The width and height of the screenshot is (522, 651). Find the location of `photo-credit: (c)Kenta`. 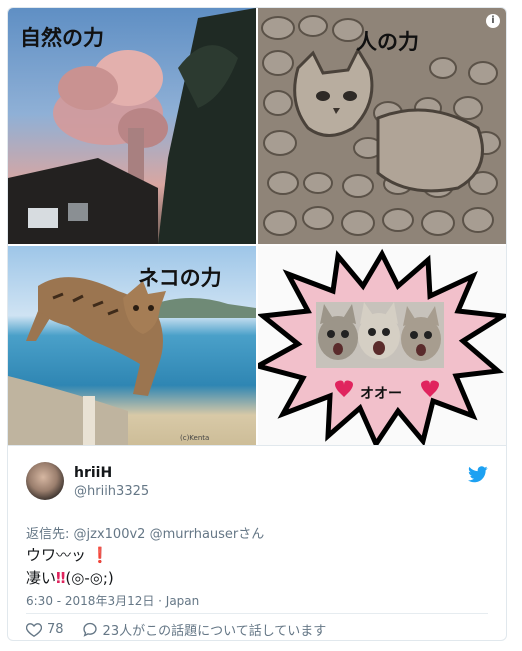

photo-credit: (c)Kenta is located at coordinates (195, 438).